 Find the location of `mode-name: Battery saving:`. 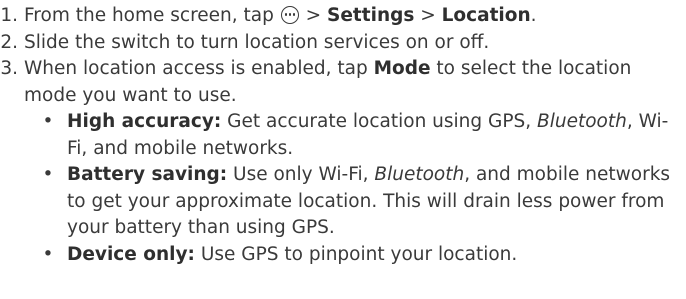

mode-name: Battery saving: is located at coordinates (147, 174).